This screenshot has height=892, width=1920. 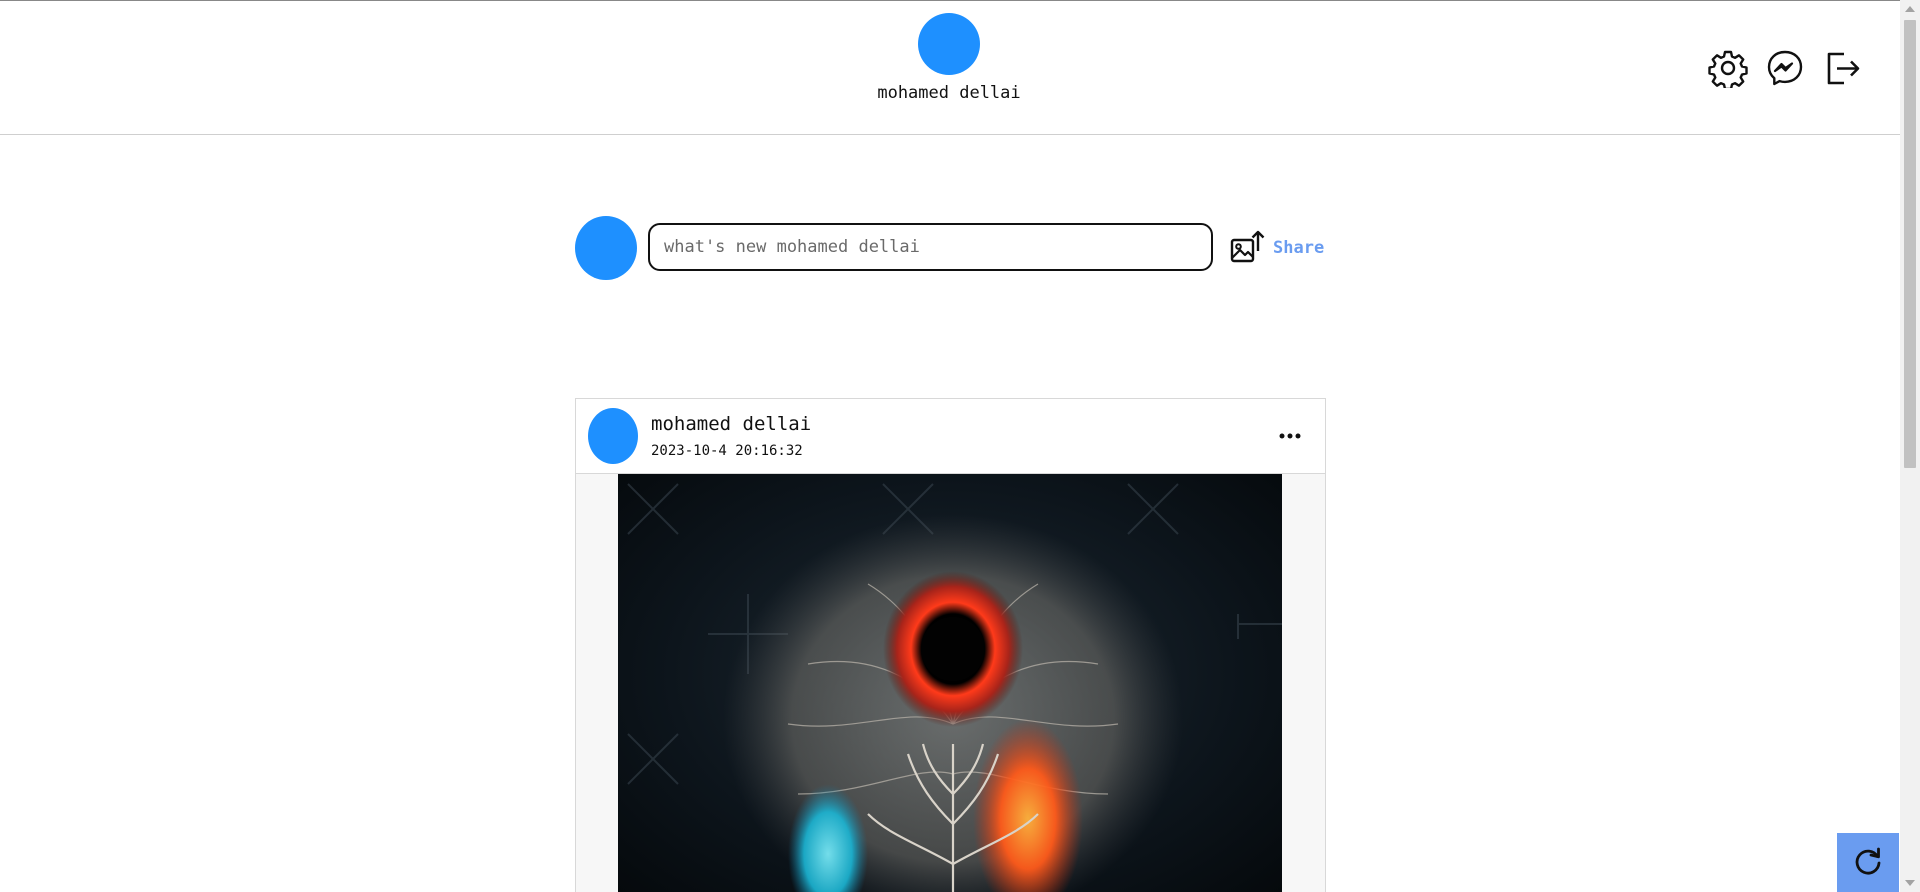 I want to click on more-horizontal-icon, so click(x=1290, y=436).